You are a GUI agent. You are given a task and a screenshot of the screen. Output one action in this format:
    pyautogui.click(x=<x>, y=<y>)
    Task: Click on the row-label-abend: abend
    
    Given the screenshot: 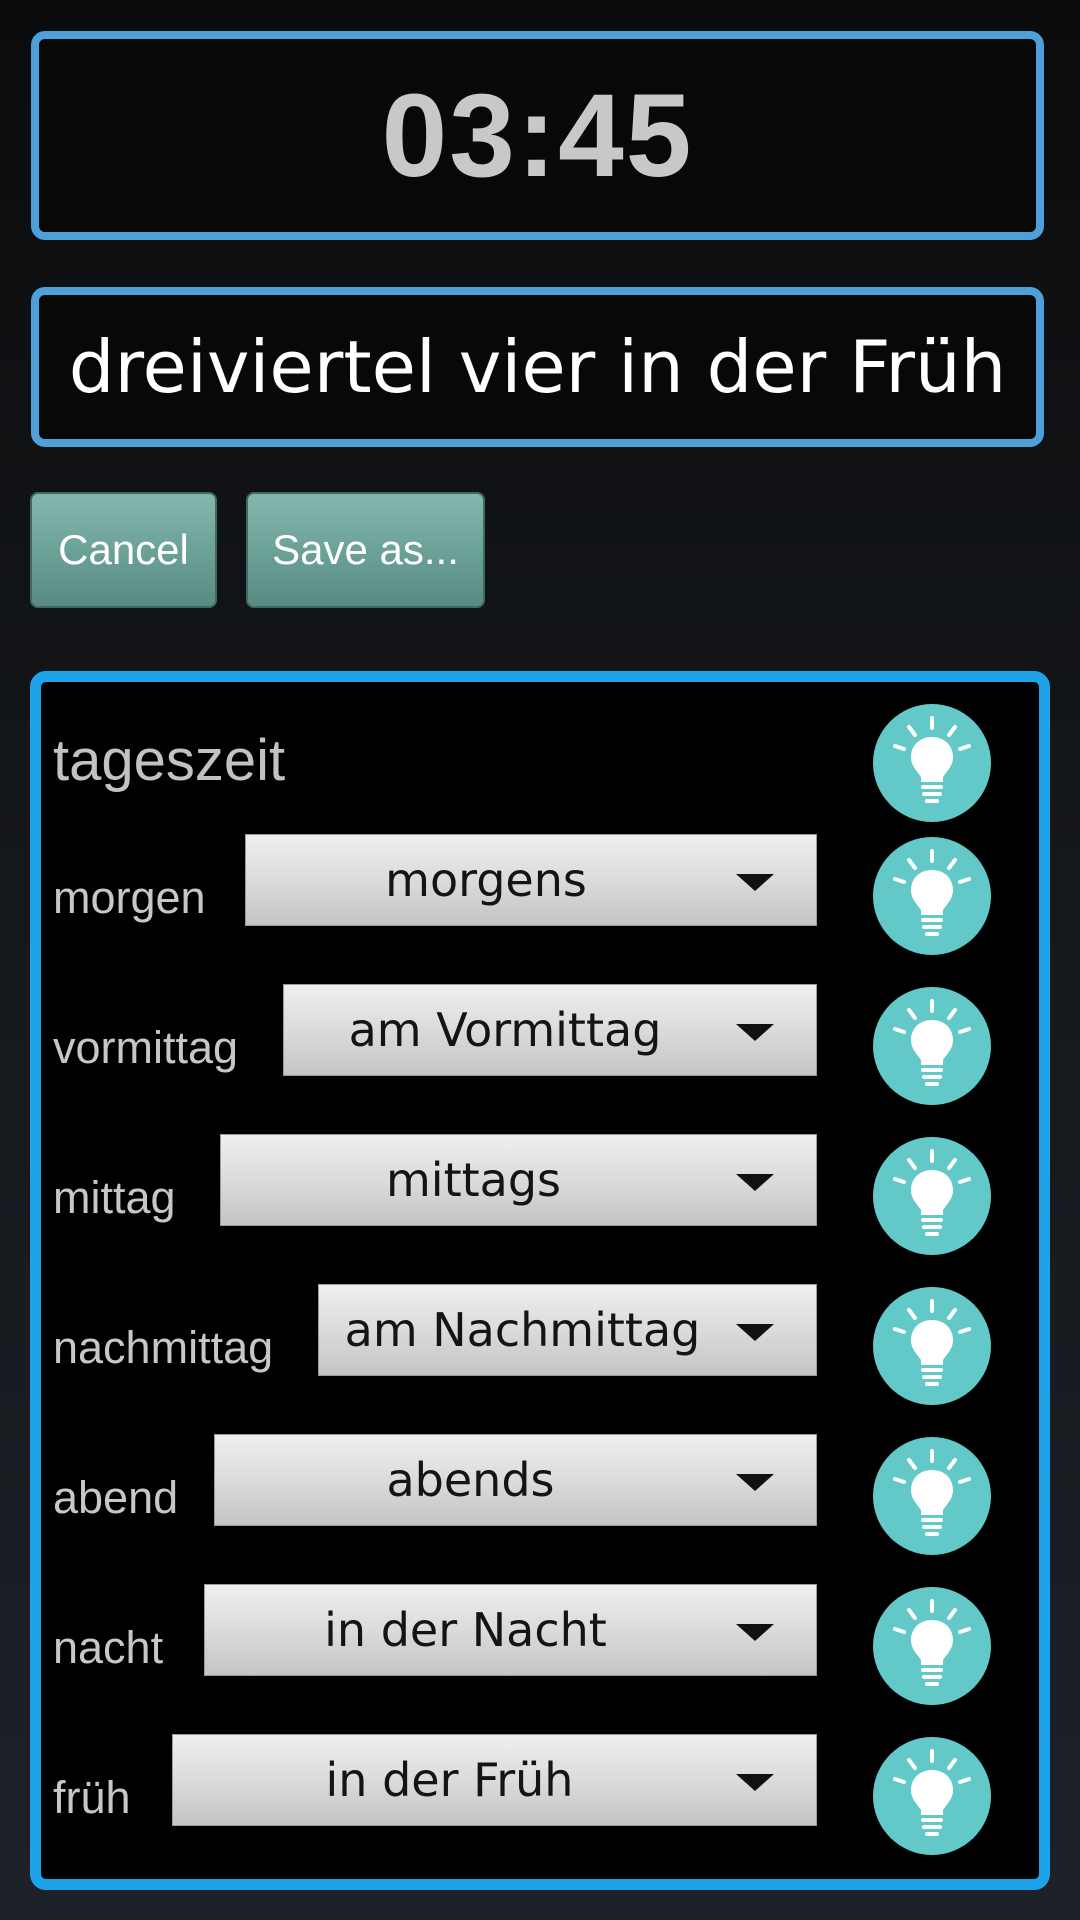 What is the action you would take?
    pyautogui.click(x=116, y=1497)
    